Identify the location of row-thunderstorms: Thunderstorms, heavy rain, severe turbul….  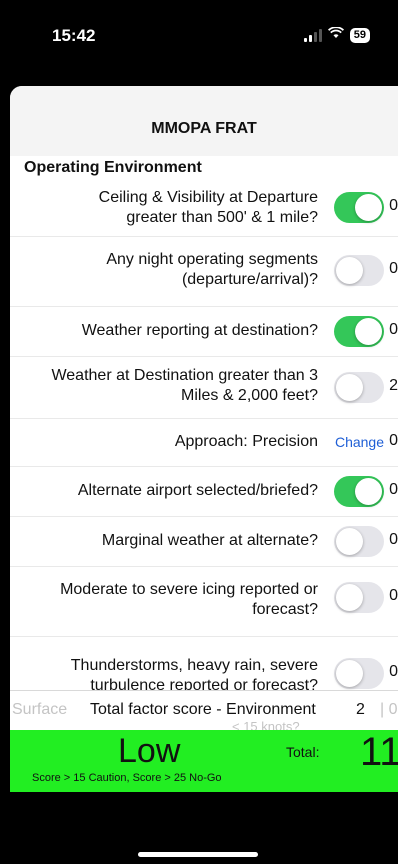
(204, 664).